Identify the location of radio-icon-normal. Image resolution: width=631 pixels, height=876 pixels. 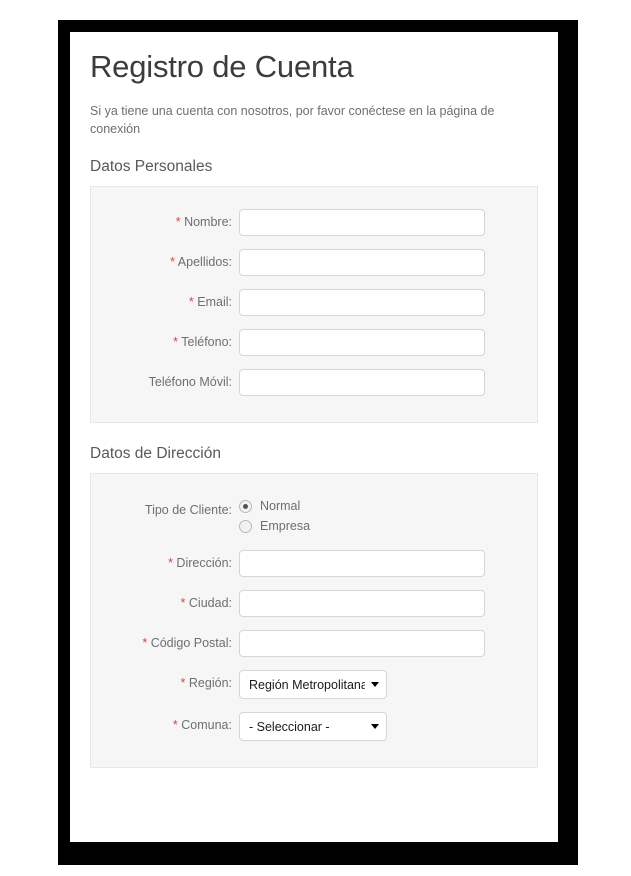
(245, 506).